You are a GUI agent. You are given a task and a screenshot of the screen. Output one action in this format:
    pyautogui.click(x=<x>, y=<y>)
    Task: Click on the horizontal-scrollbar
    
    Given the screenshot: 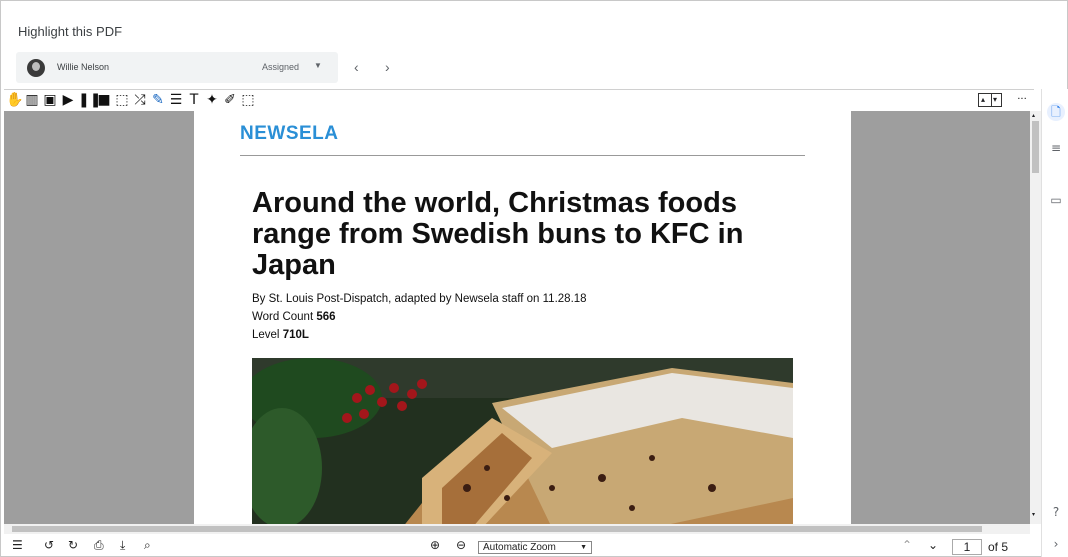 What is the action you would take?
    pyautogui.click(x=517, y=529)
    